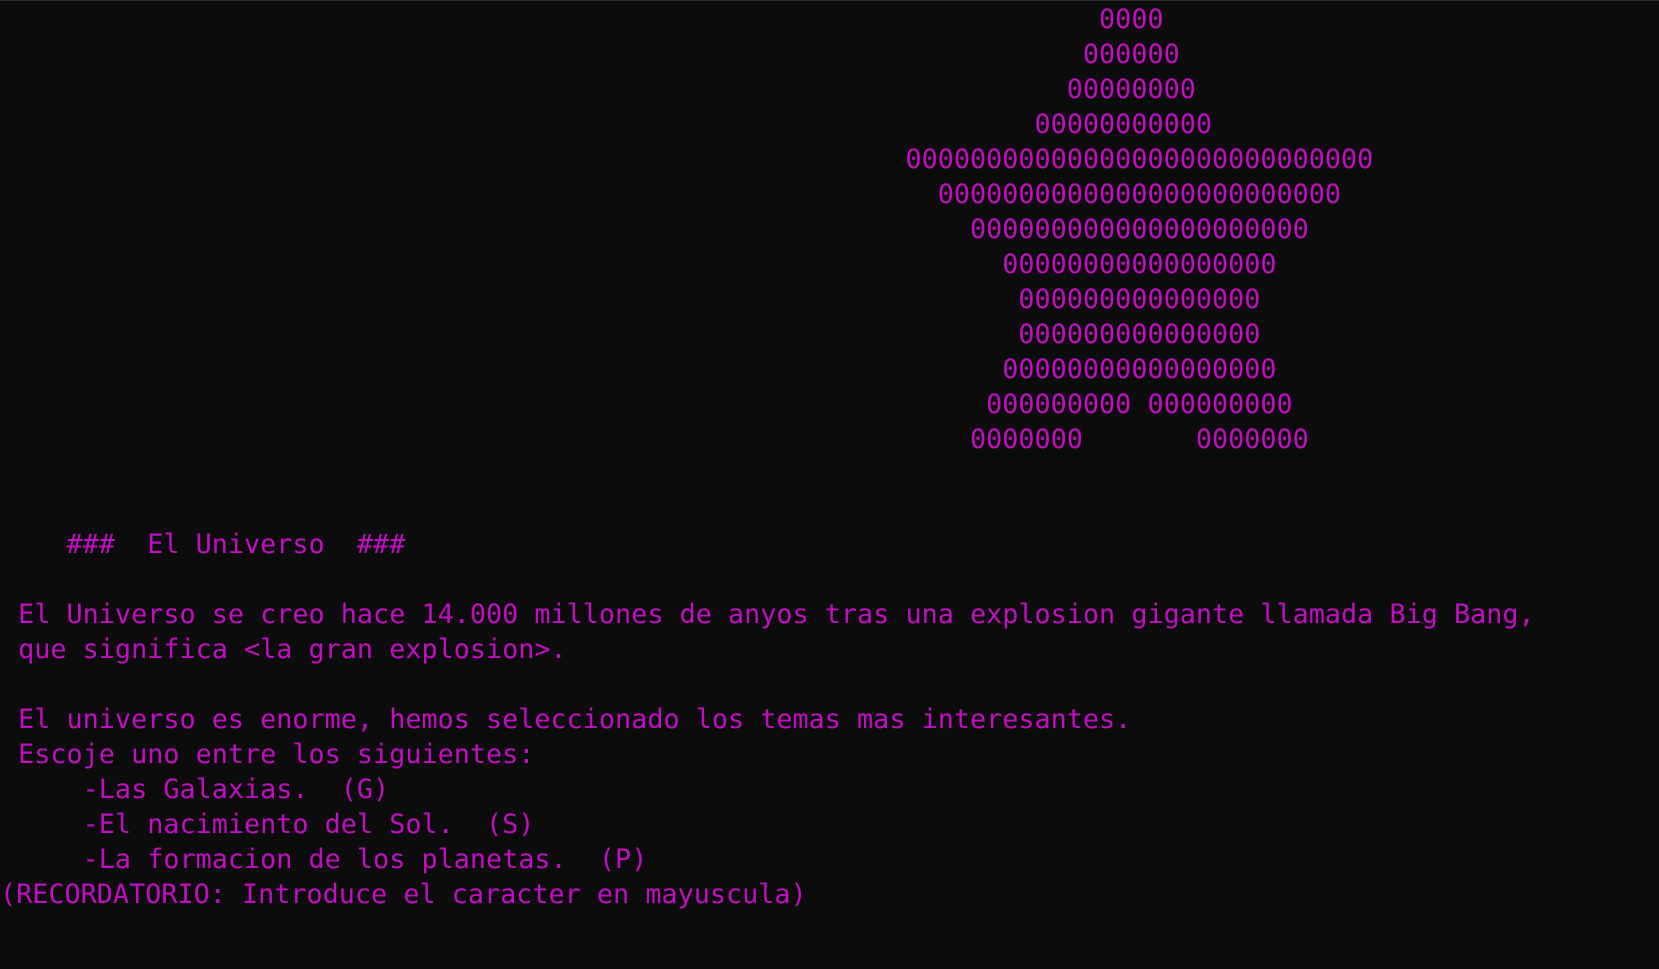  I want to click on ascii-art-line: 000000, so click(591, 54).